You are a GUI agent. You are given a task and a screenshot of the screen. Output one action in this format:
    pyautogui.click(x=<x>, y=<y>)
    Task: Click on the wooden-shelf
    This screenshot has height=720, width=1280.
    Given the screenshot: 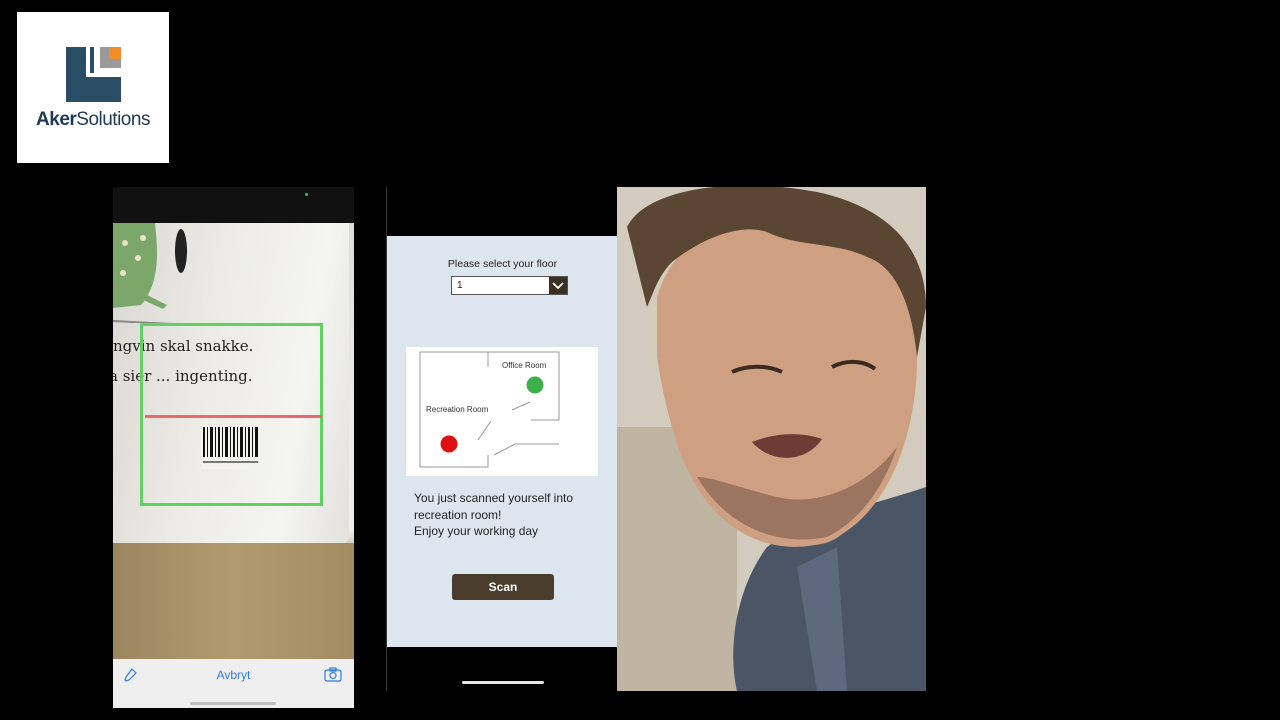 What is the action you would take?
    pyautogui.click(x=233, y=601)
    